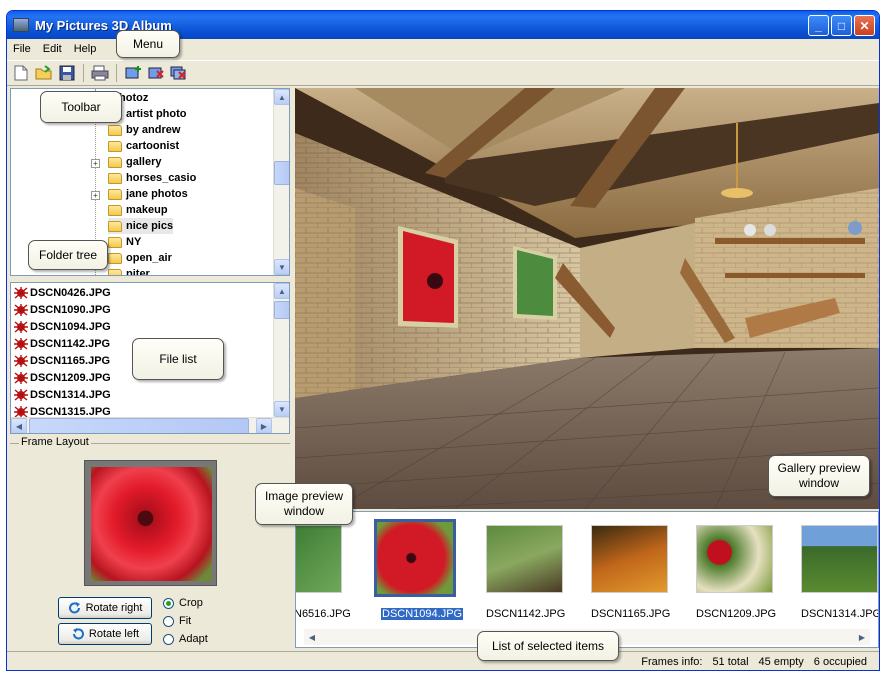  Describe the element at coordinates (631, 614) in the screenshot. I see `thumbnail-label: DSCN1165.JPG` at that location.